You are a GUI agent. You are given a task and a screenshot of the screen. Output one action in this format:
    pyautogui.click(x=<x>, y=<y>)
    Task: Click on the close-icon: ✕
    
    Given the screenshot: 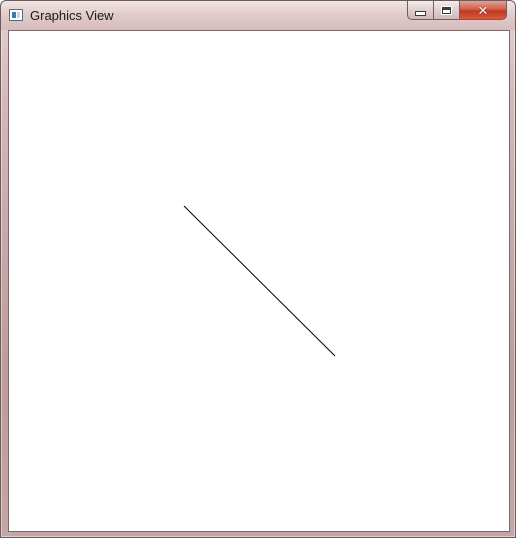 What is the action you would take?
    pyautogui.click(x=483, y=10)
    